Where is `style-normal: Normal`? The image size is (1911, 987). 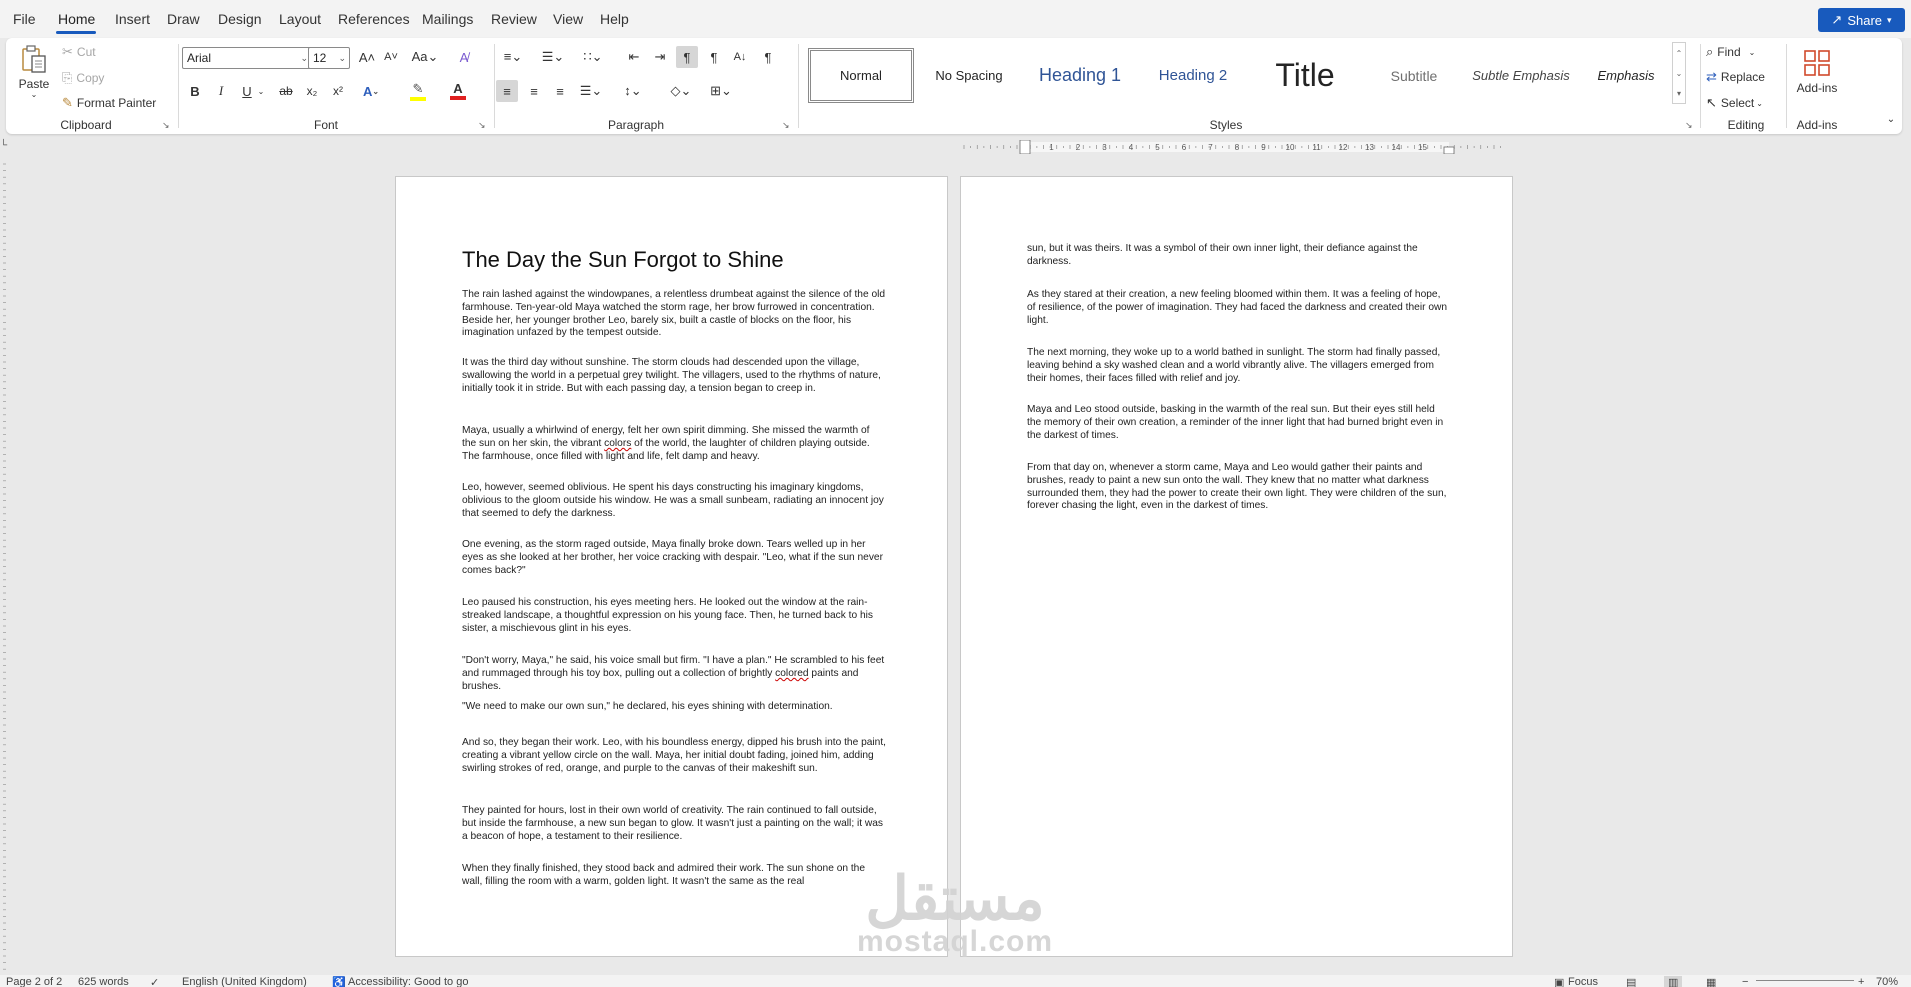 style-normal: Normal is located at coordinates (861, 75).